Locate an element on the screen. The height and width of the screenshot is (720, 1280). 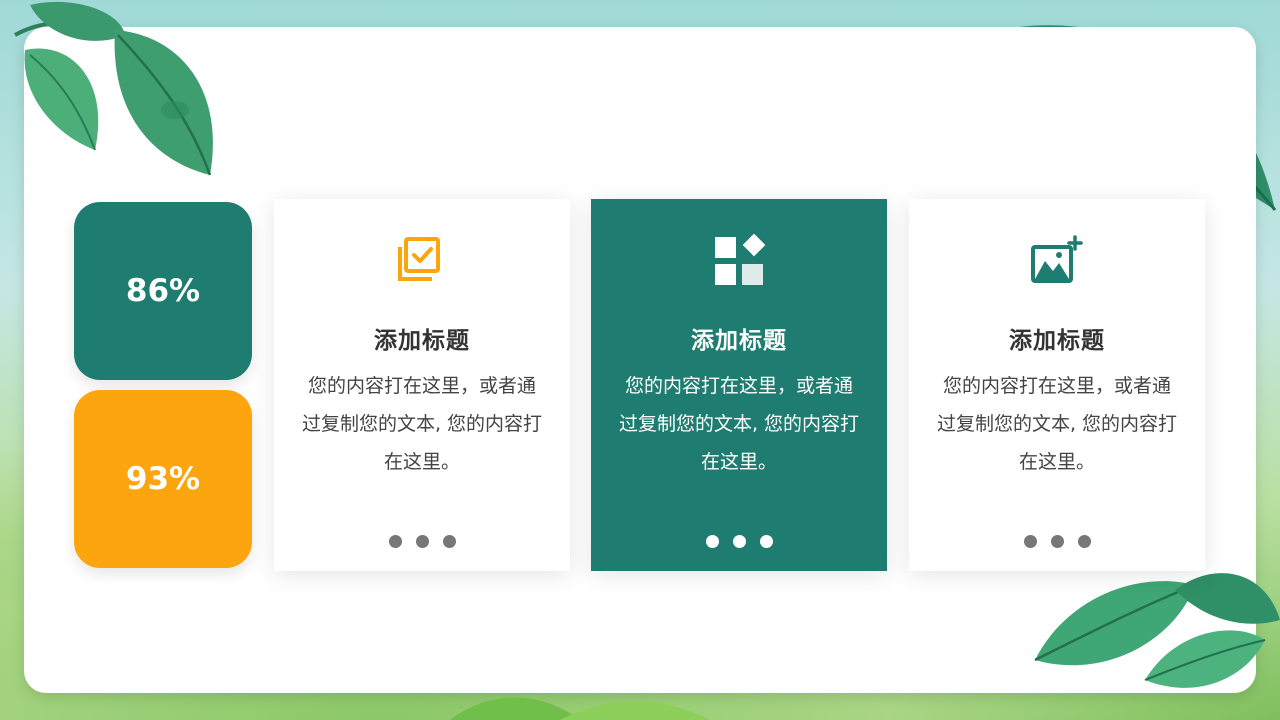
stat-value: 86% is located at coordinates (163, 291).